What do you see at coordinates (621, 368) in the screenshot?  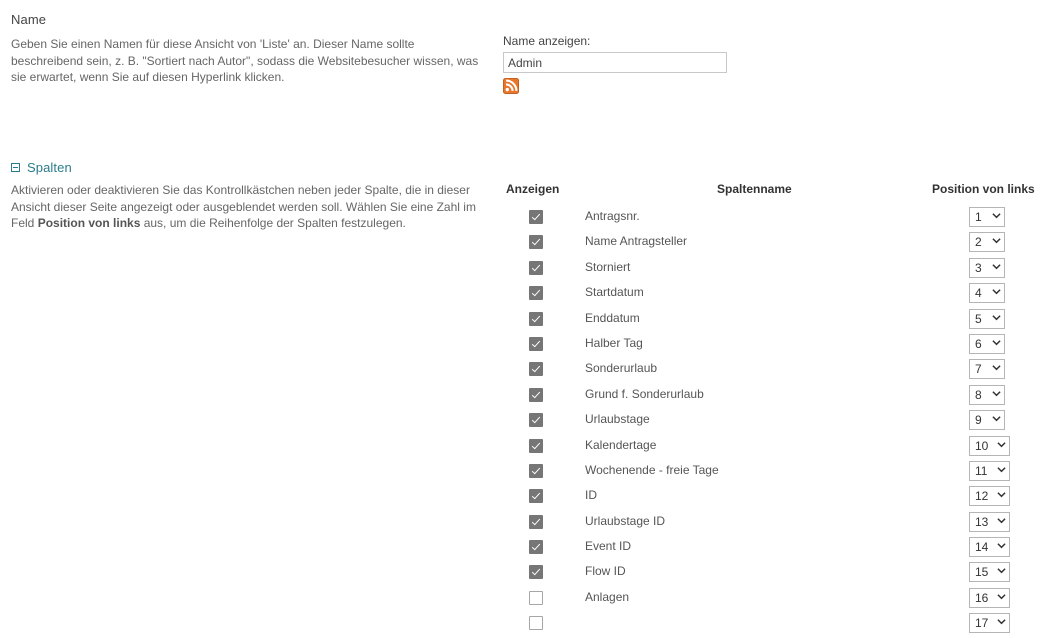 I see `column-name-label: Sonderurlaub` at bounding box center [621, 368].